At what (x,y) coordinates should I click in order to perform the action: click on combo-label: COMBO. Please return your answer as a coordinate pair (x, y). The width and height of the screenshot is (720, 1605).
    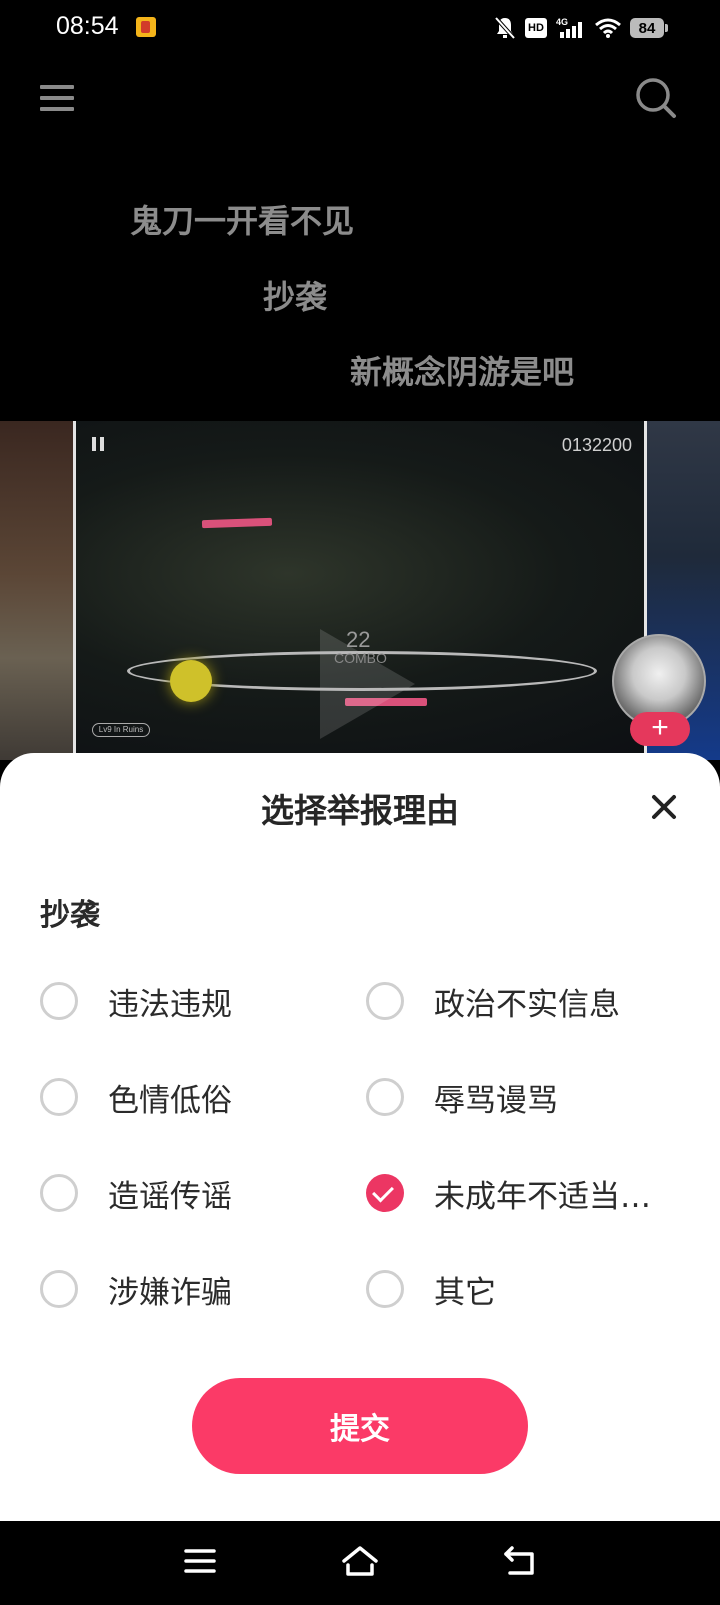
    Looking at the image, I should click on (360, 658).